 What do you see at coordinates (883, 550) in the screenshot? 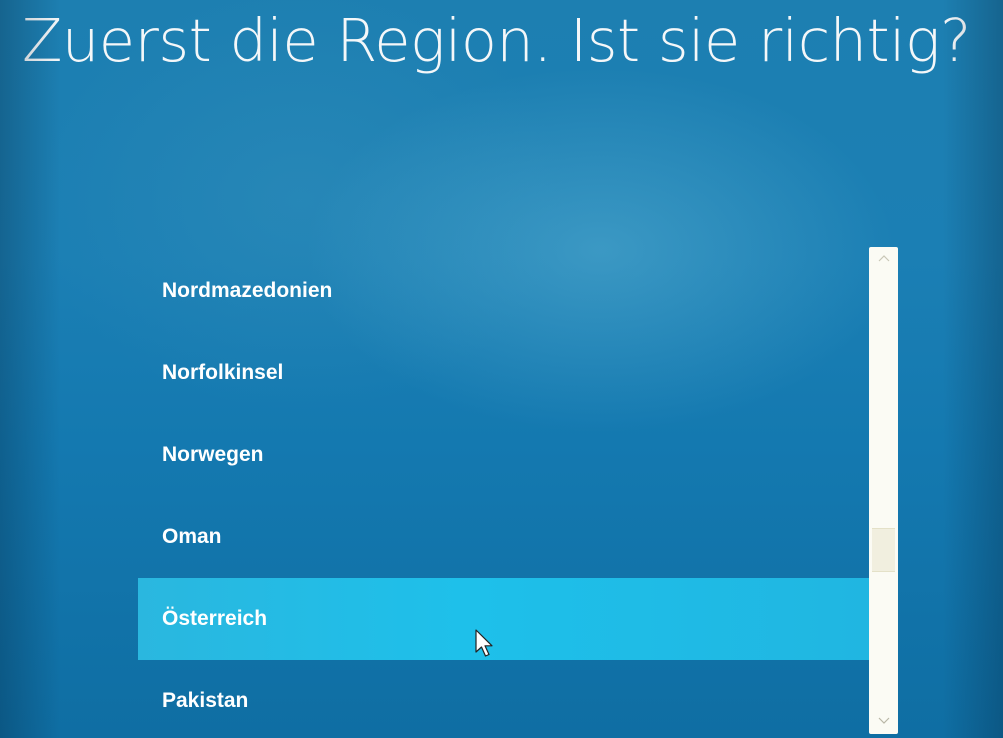
I see `scroll-thumb` at bounding box center [883, 550].